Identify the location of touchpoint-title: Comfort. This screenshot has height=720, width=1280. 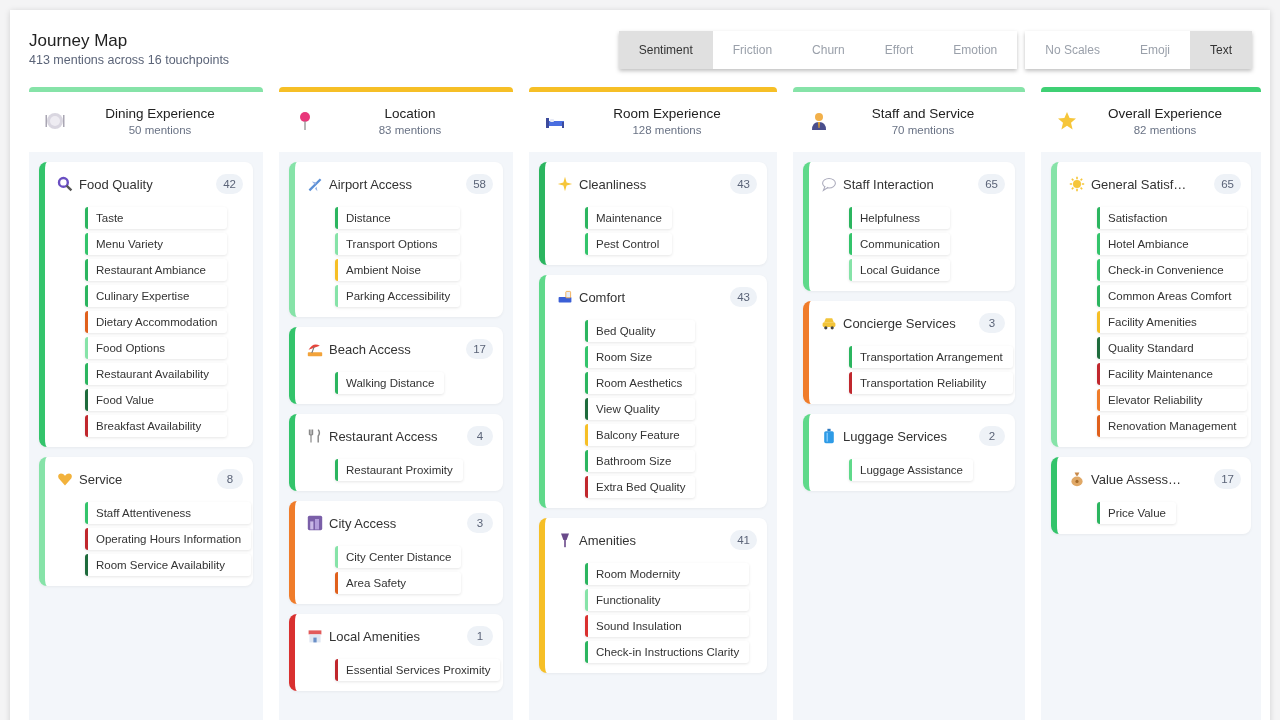
(603, 297).